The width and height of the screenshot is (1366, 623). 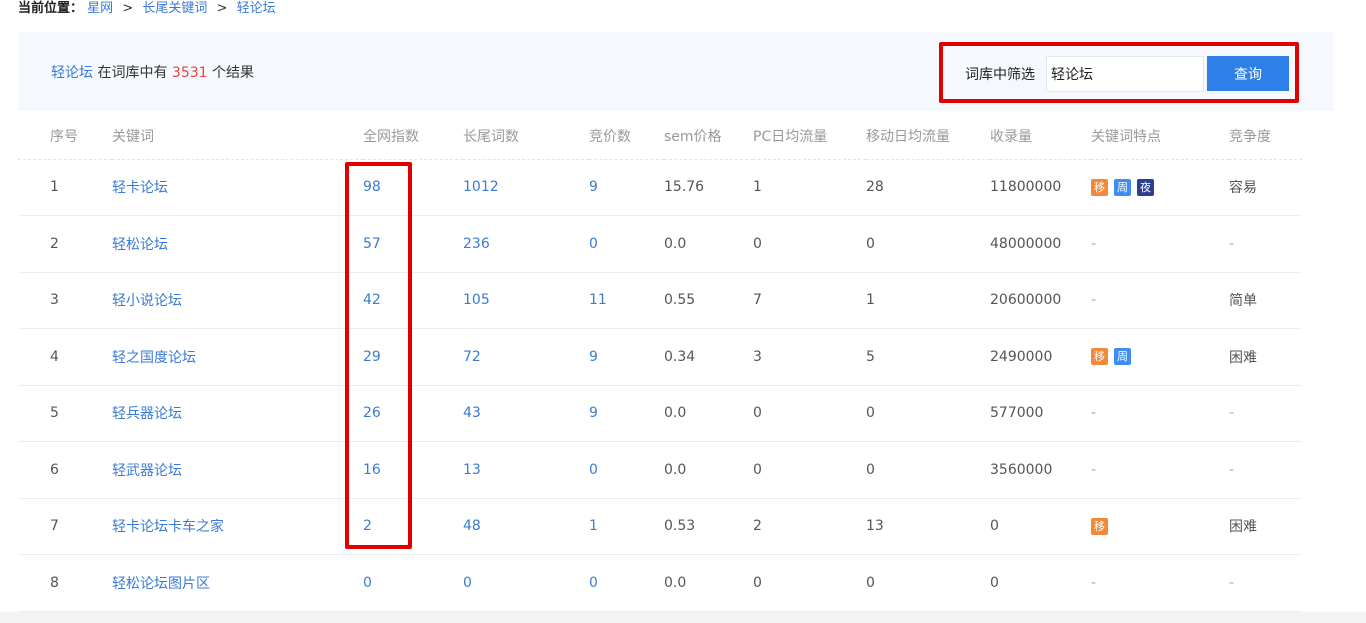 I want to click on table-row: 7 轻卡论坛卡车之家 2 48 1 0.53 2 13 0 移困难, so click(x=660, y=526).